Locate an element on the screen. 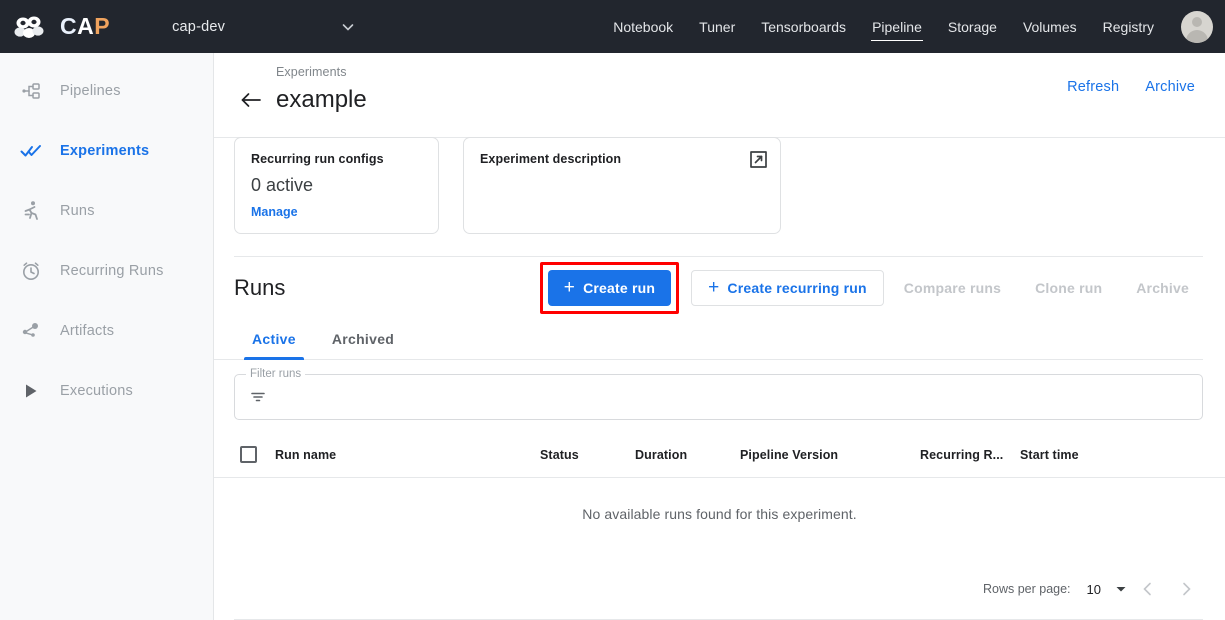  compare-runs-button: Compare runs is located at coordinates (952, 288).